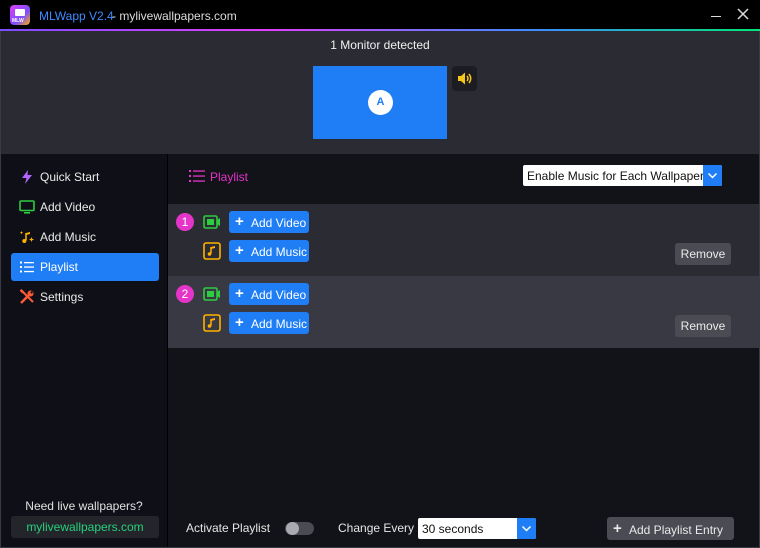  What do you see at coordinates (380, 15) in the screenshot?
I see `title-bar: MLW MLWapp V2.4 - mylivewallpapers.com` at bounding box center [380, 15].